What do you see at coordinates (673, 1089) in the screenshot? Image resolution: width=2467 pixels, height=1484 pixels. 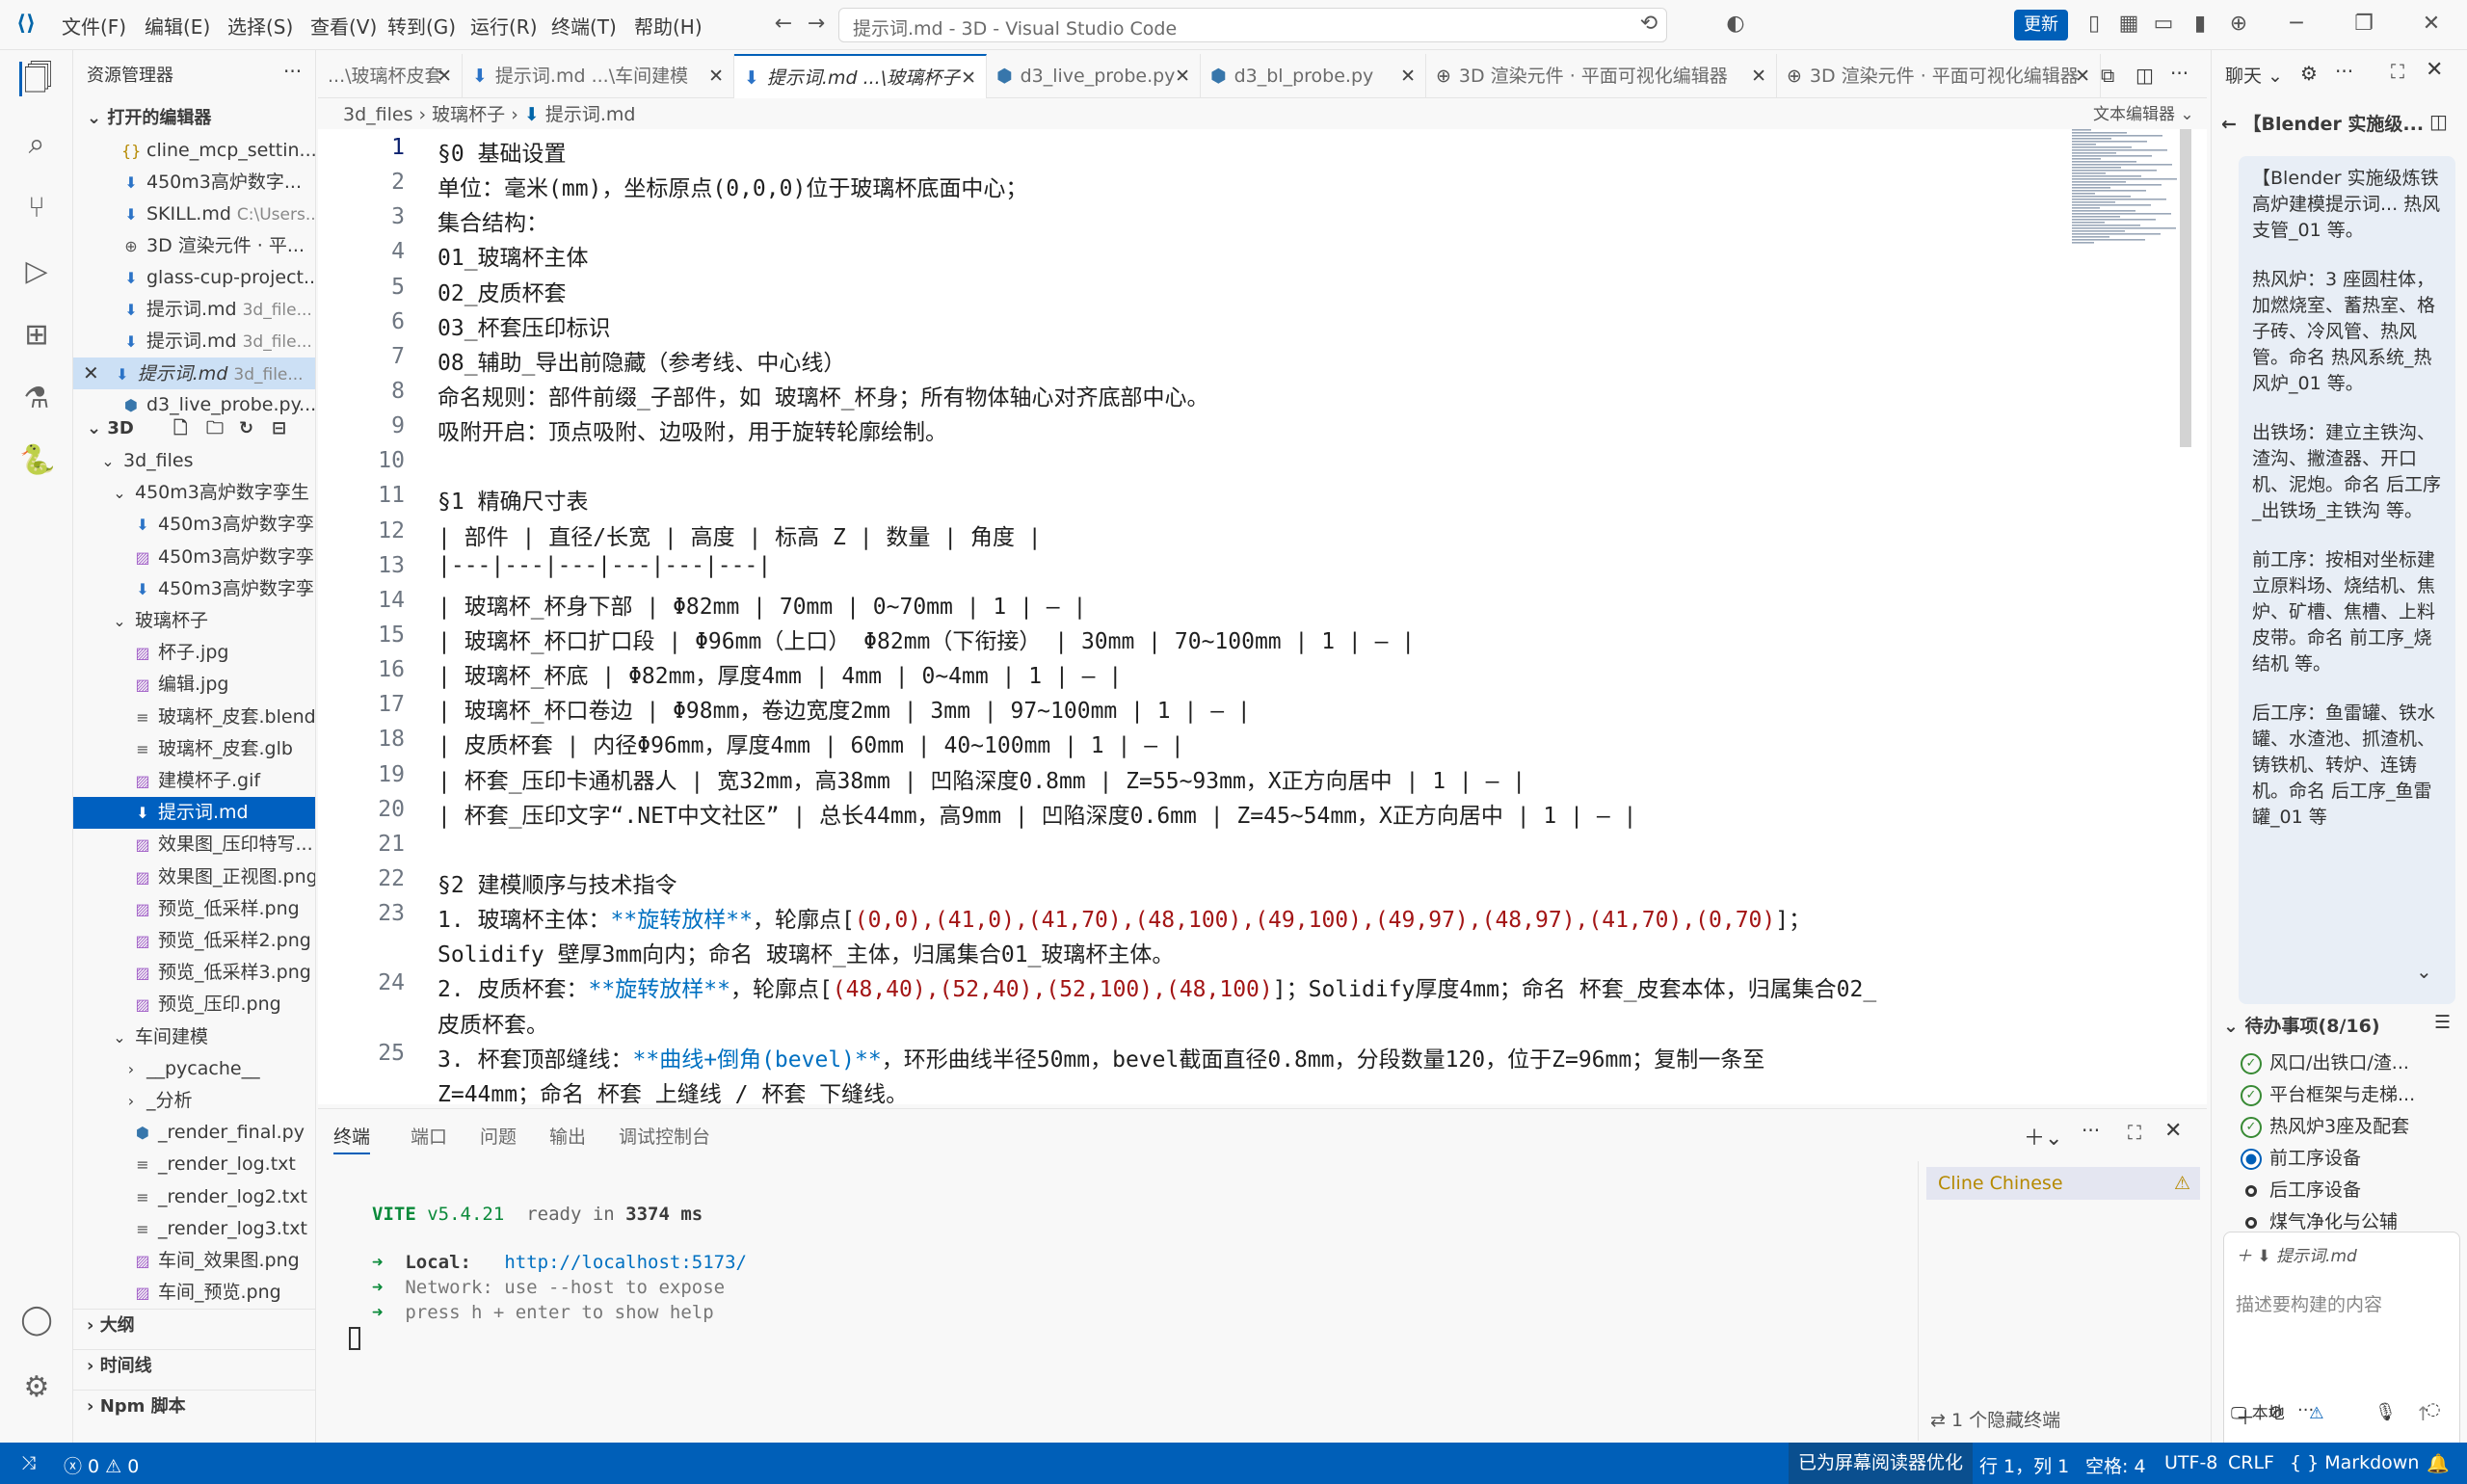 I see `code-line: Z=44mm；命名 杯套_上缝线 / 杯套_下缝线。` at bounding box center [673, 1089].